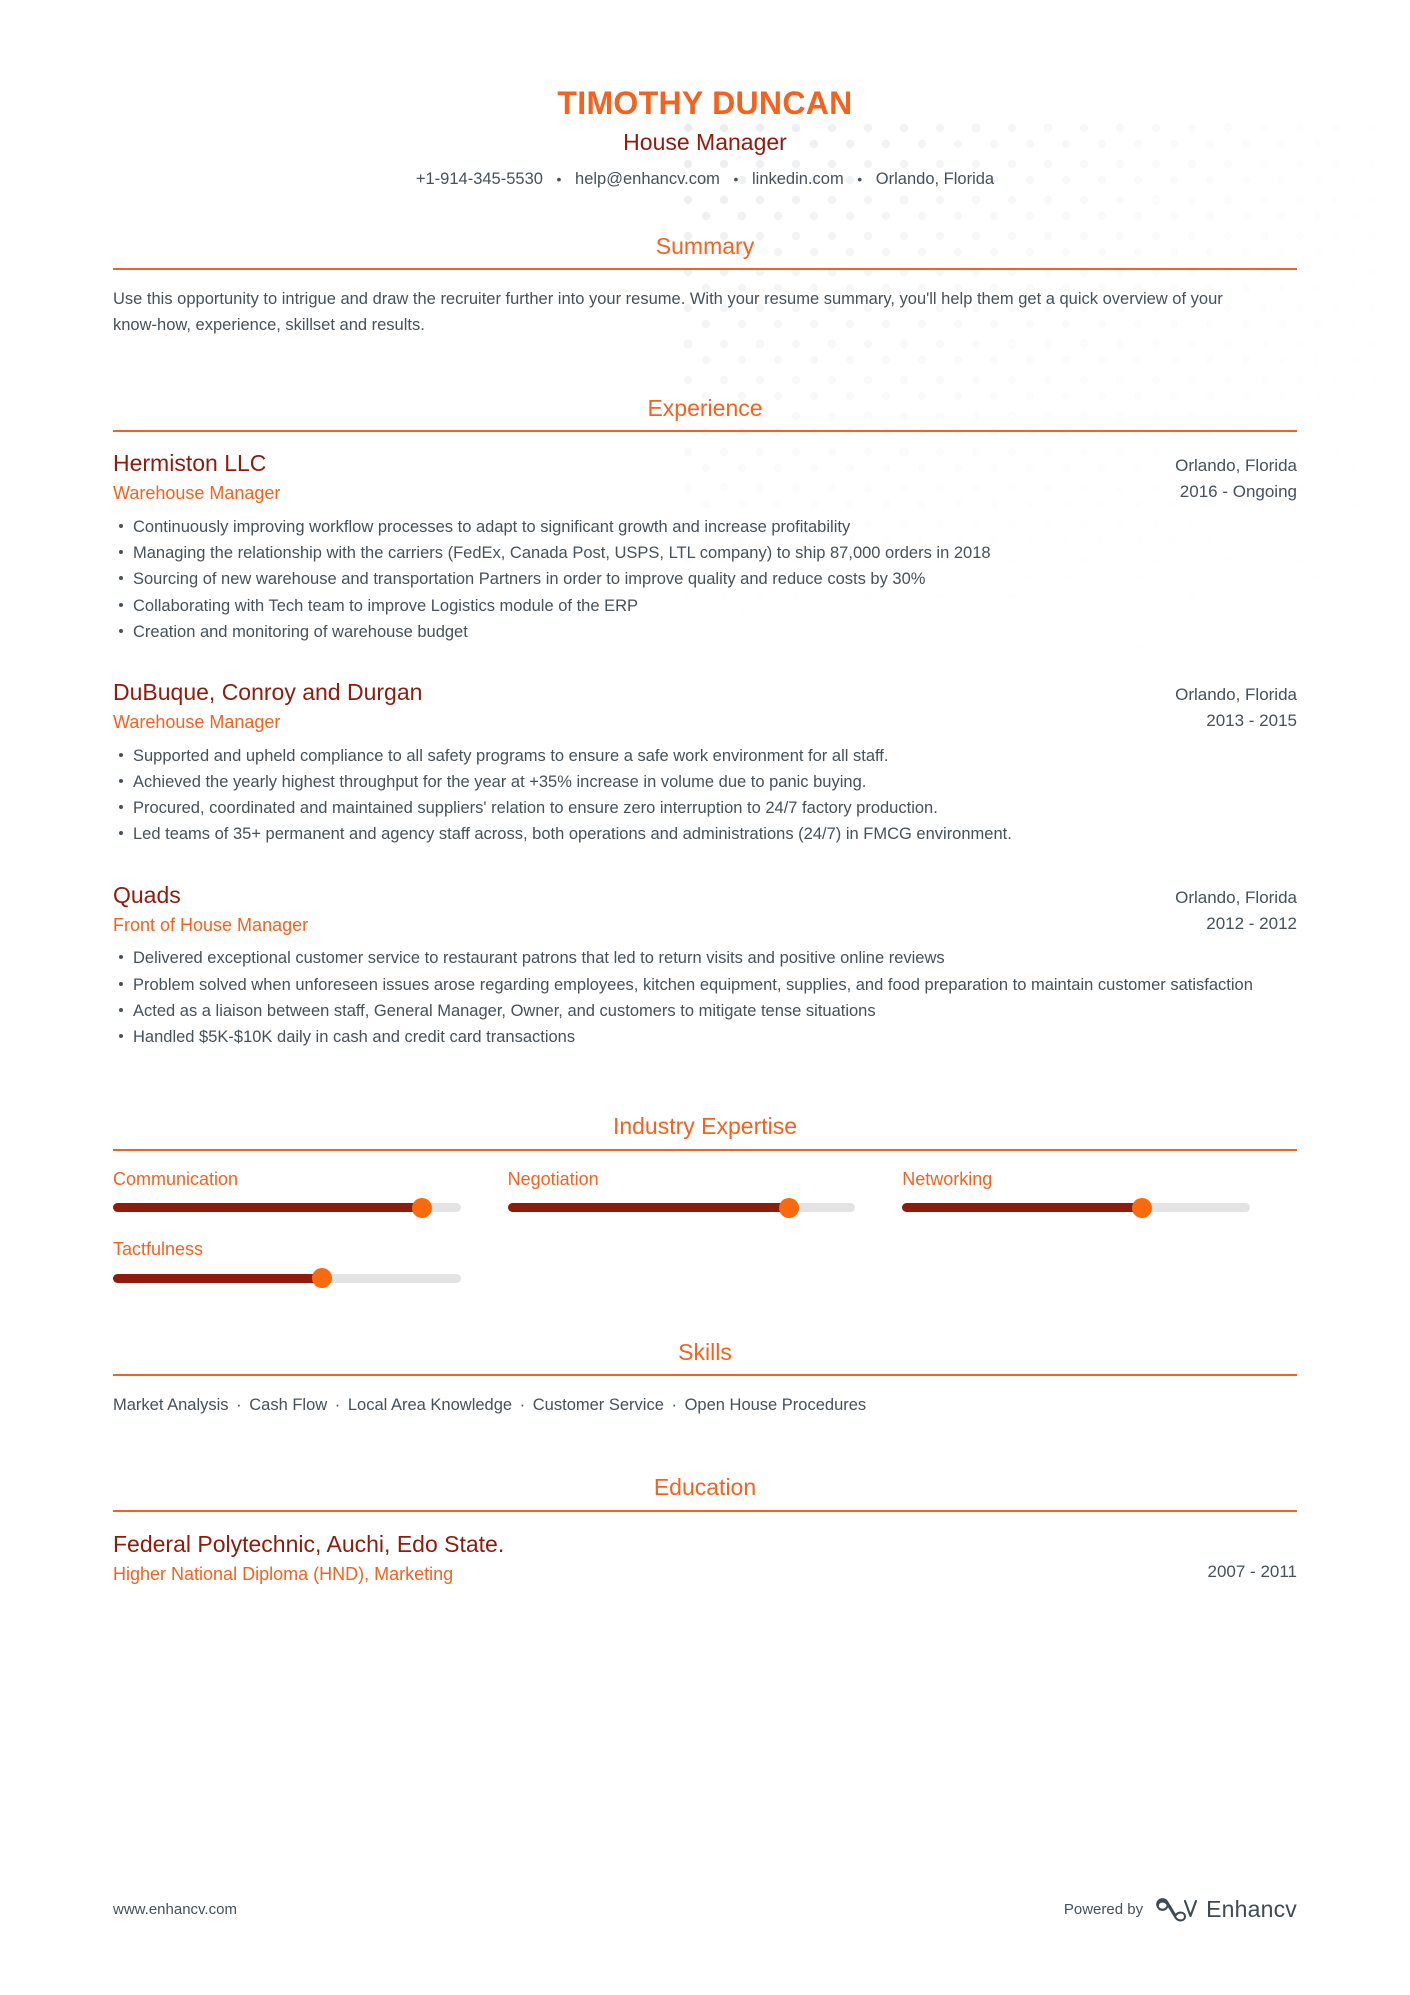 The height and width of the screenshot is (1995, 1410). What do you see at coordinates (705, 142) in the screenshot?
I see `job-role-subtitle: House Manager` at bounding box center [705, 142].